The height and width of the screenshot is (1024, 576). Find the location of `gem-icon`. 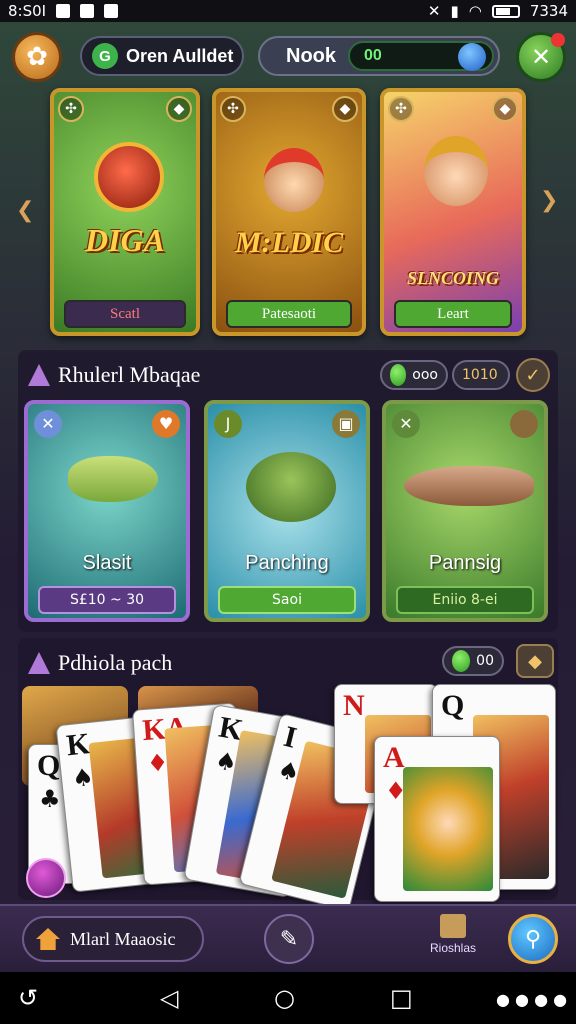

gem-icon is located at coordinates (472, 57).